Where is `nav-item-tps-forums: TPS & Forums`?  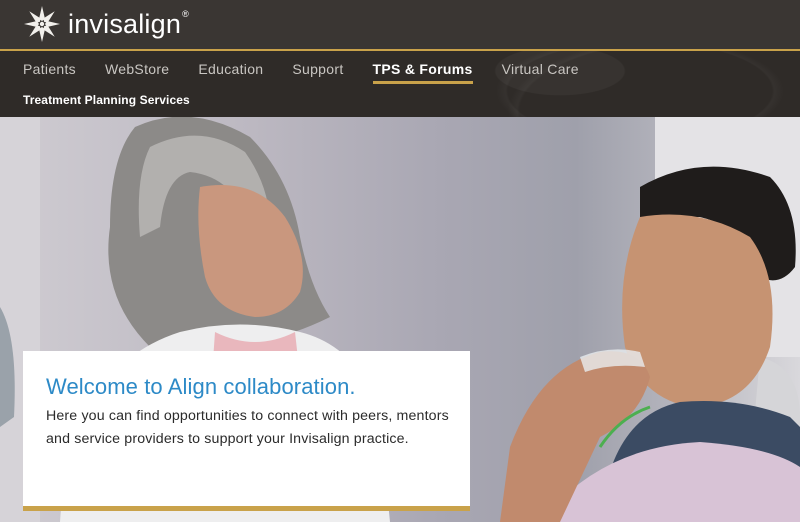
nav-item-tps-forums: TPS & Forums is located at coordinates (422, 72).